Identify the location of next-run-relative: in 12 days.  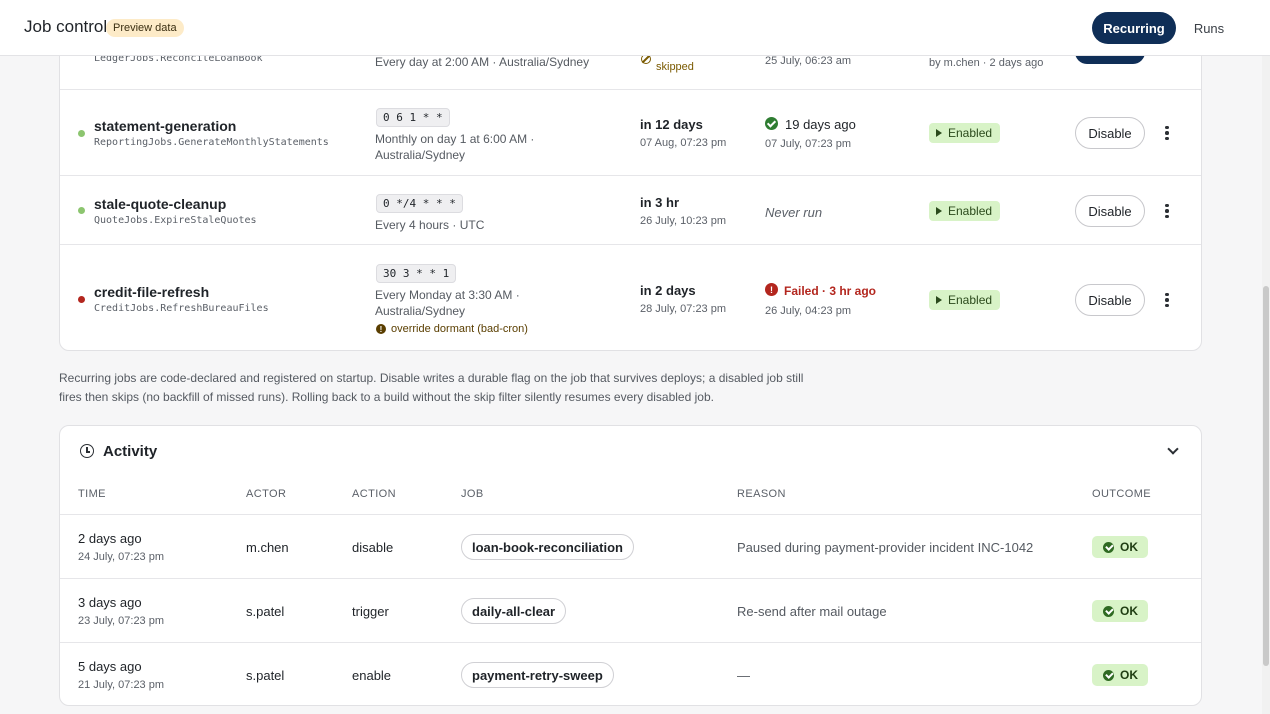
(671, 124).